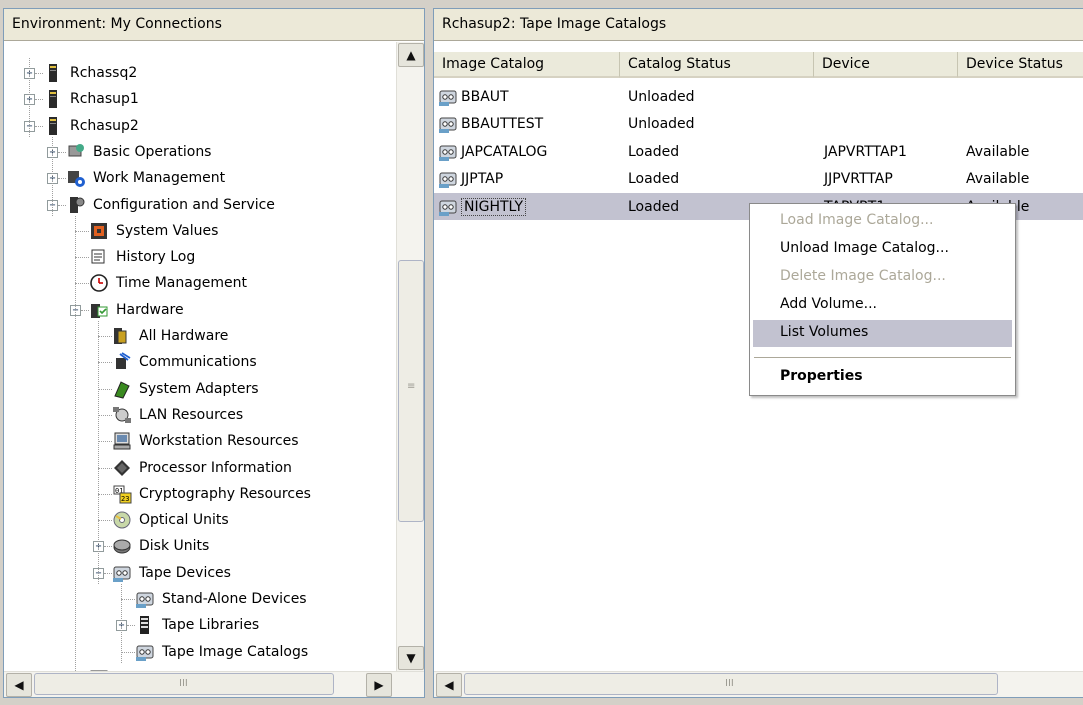 The image size is (1083, 705). I want to click on column-header-catalog-status: Catalog Status, so click(717, 65).